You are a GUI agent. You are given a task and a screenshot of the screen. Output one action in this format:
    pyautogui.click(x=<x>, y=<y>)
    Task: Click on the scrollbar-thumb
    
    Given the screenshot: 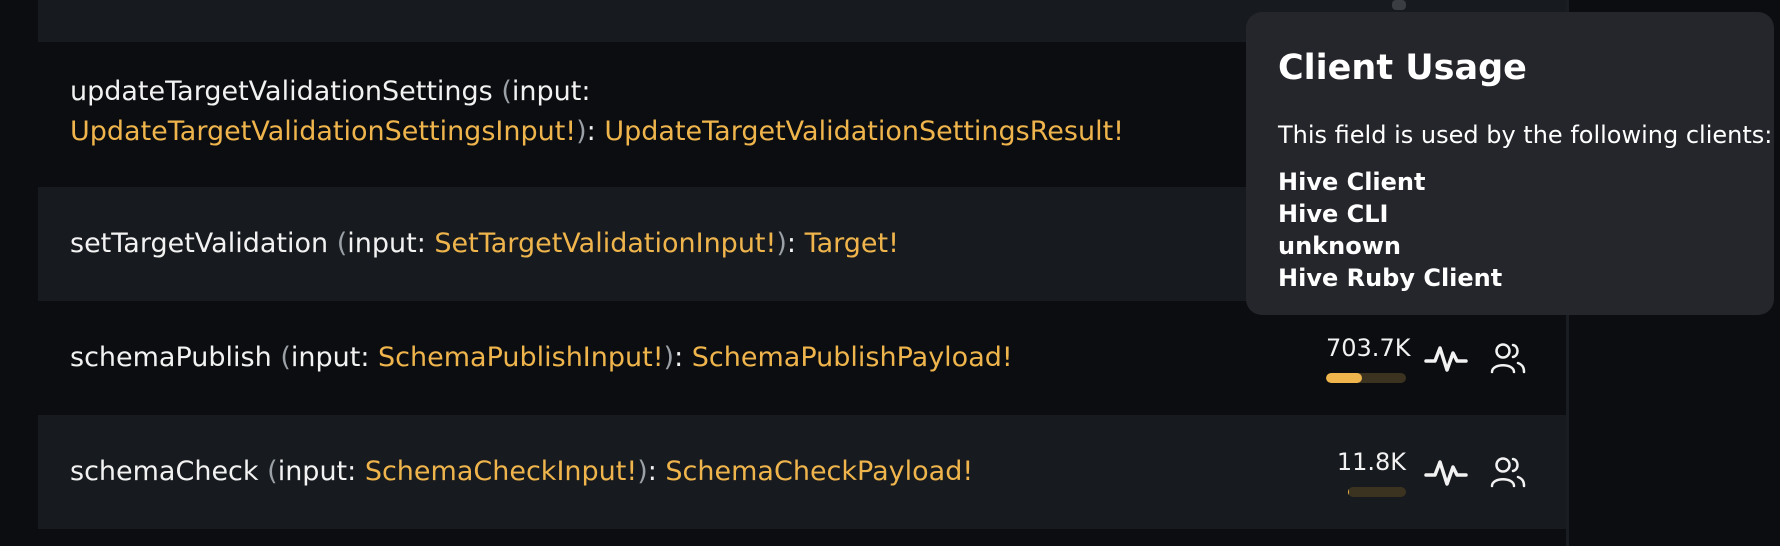 What is the action you would take?
    pyautogui.click(x=1399, y=5)
    